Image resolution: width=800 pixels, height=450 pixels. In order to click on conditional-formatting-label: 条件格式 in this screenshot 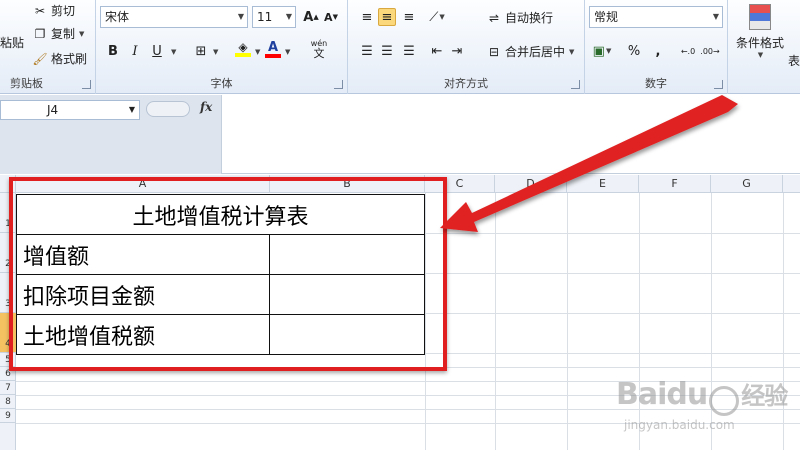, I will do `click(759, 43)`.